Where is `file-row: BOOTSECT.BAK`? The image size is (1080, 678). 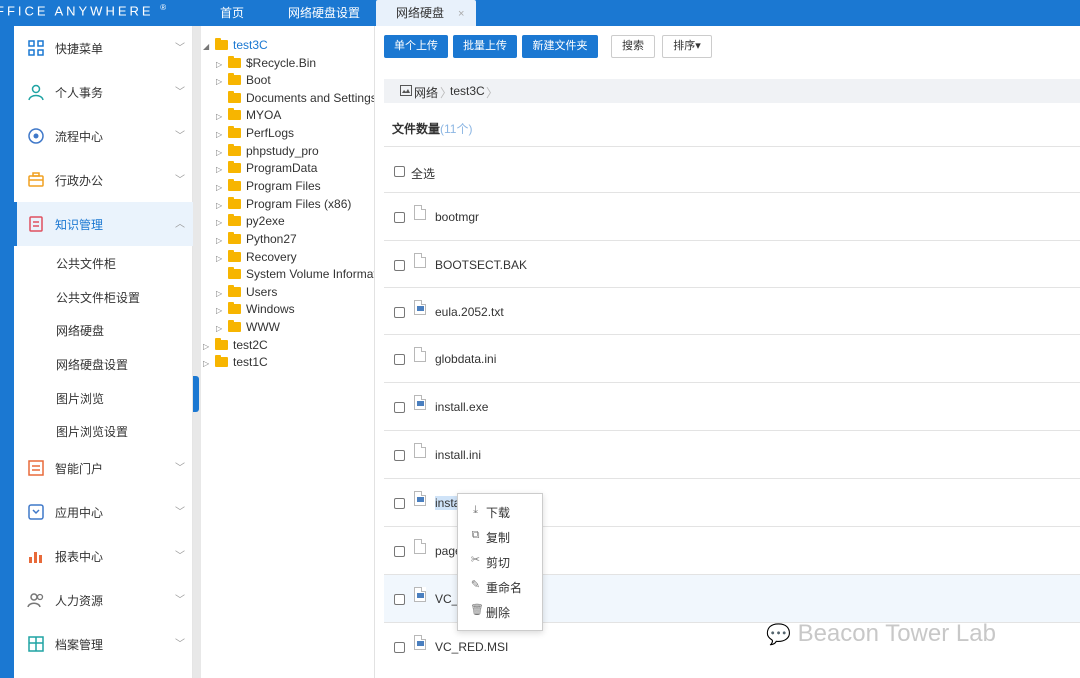 file-row: BOOTSECT.BAK is located at coordinates (732, 264).